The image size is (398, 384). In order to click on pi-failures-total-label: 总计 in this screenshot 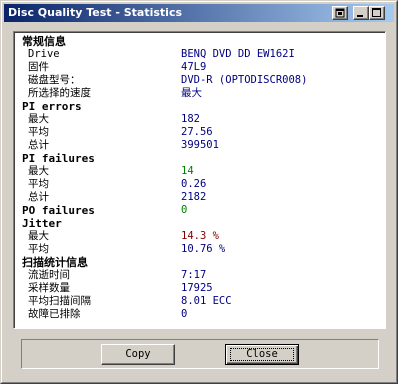, I will do `click(38, 197)`.